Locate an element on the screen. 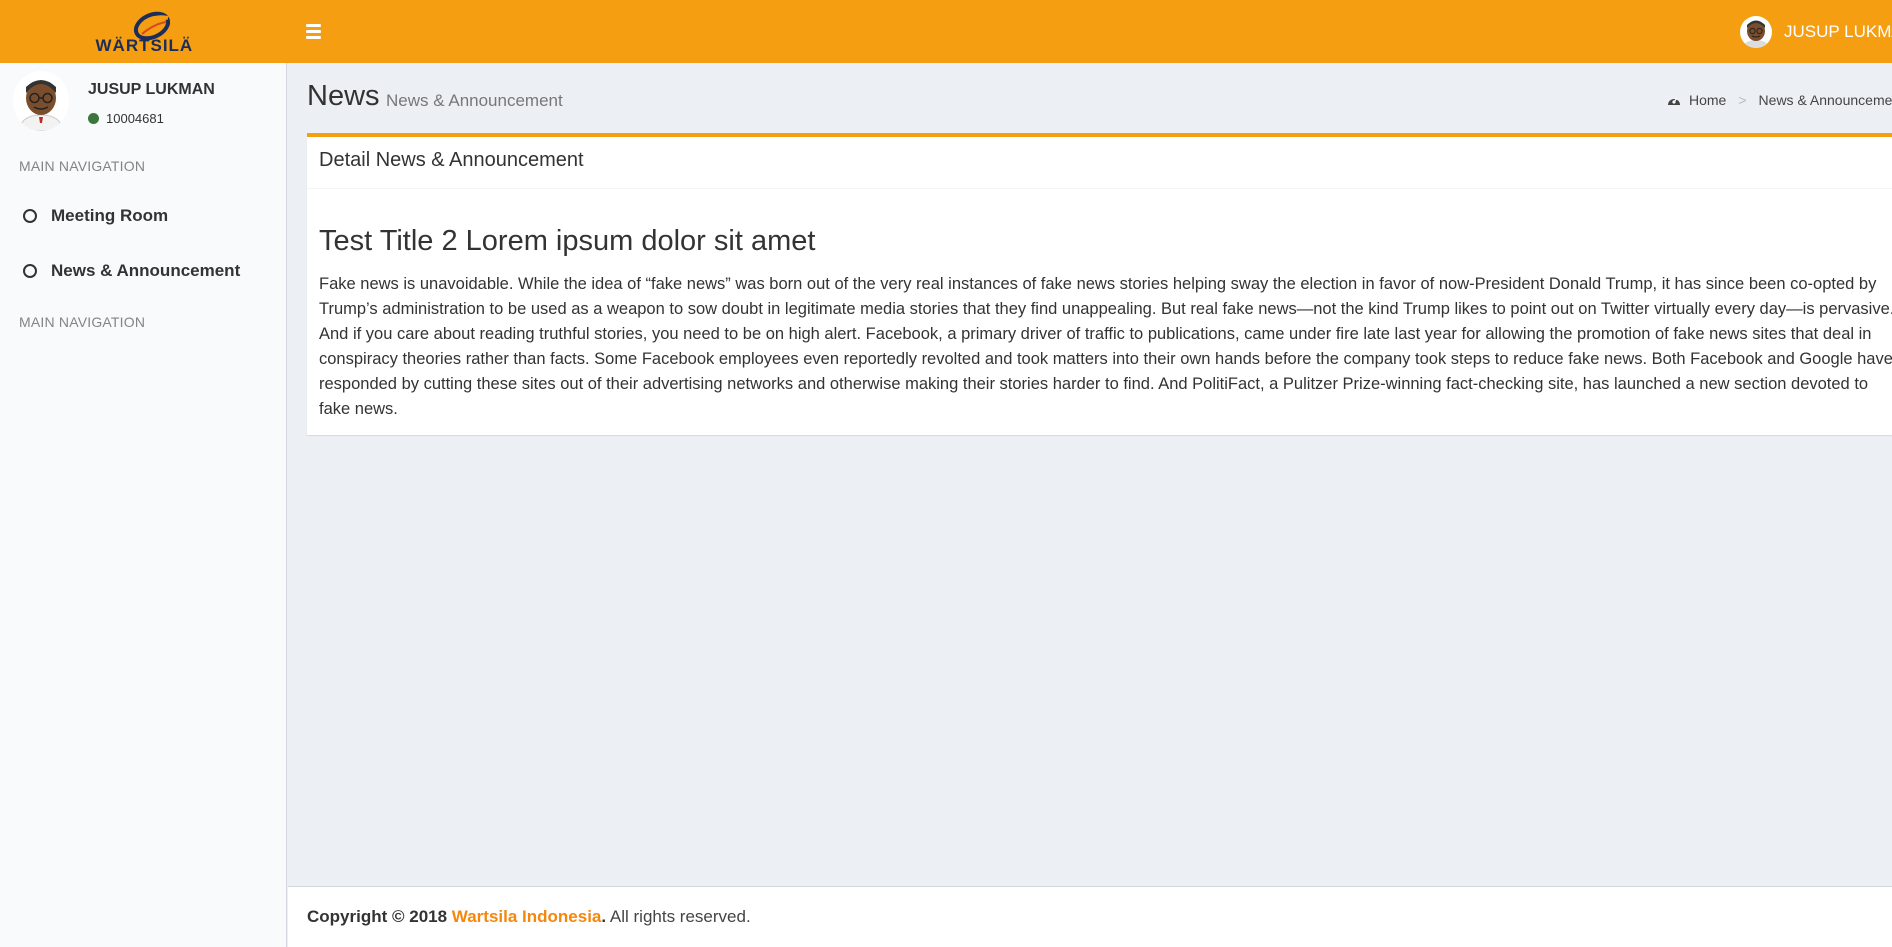  sidebar-item-meeting-room: Meeting Room is located at coordinates (143, 216).